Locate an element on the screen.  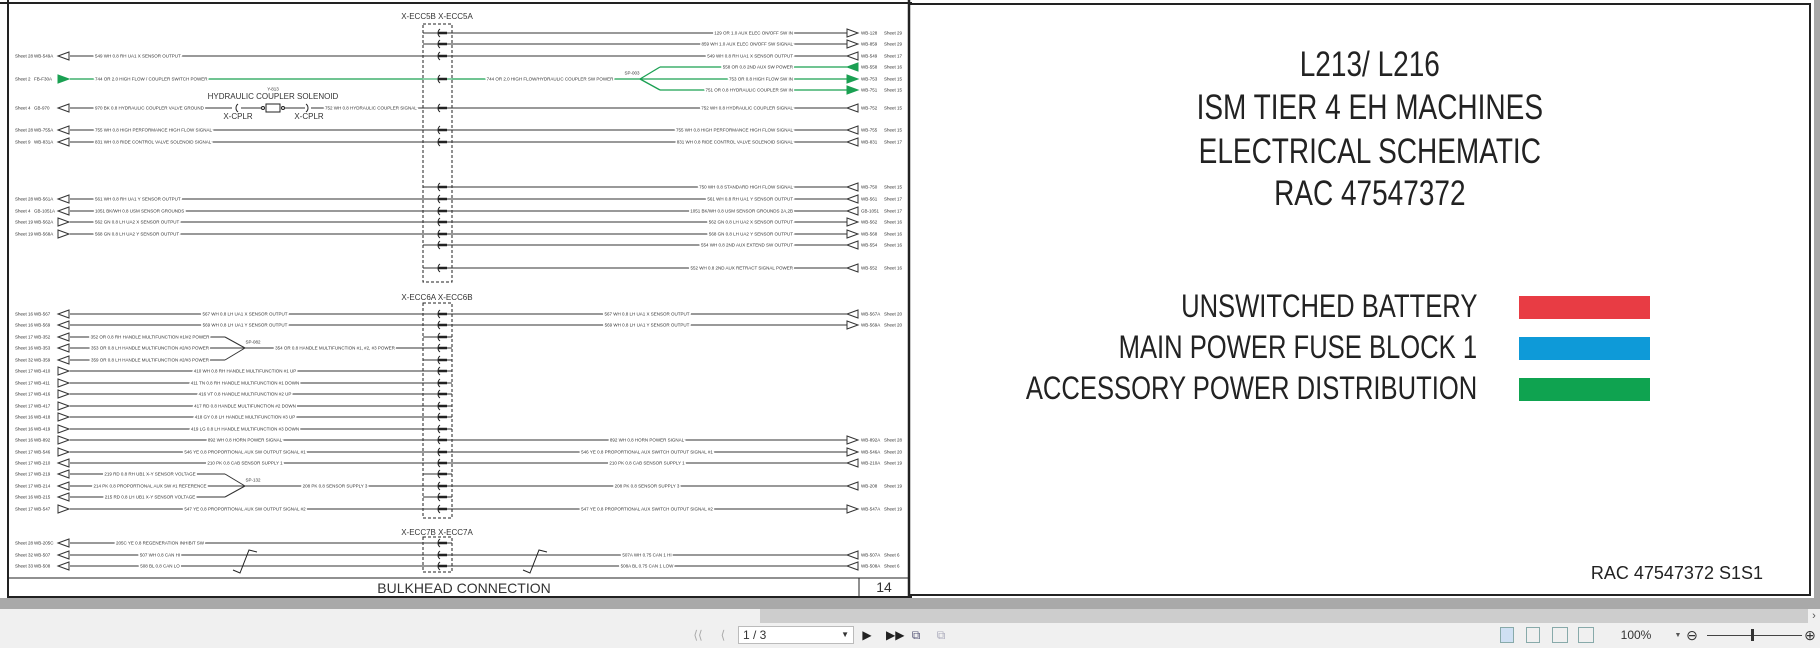
wire-label: 1051 BK/WH 0.8 USM SENSOR GROUNDS is located at coordinates (139, 211).